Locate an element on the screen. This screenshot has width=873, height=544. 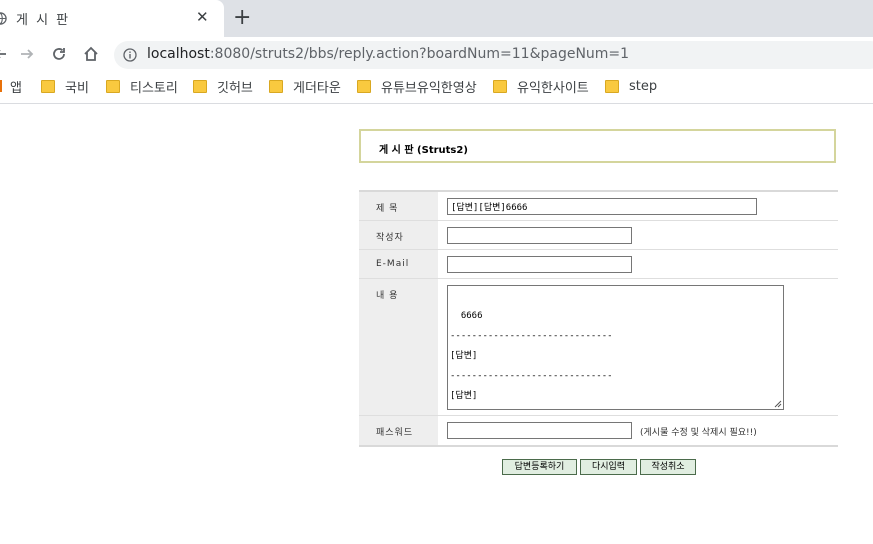
cancel-button: 작성취소 is located at coordinates (668, 467).